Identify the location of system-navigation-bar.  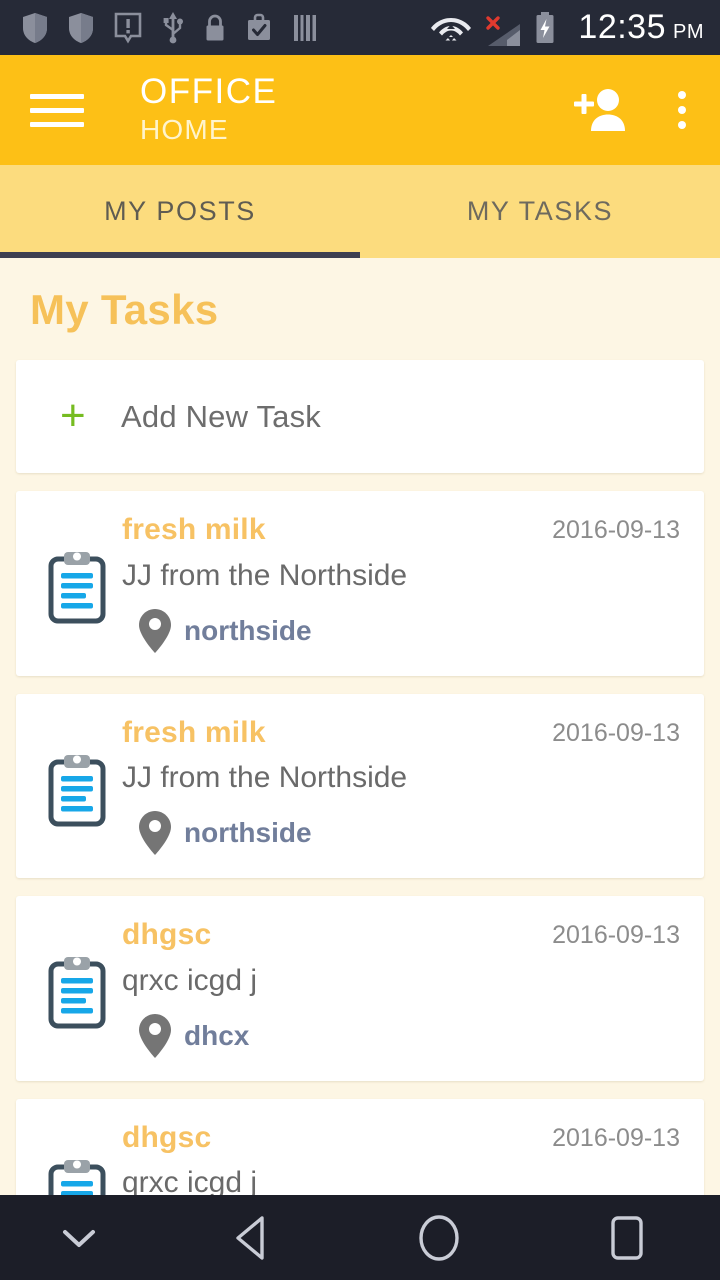
(360, 1237).